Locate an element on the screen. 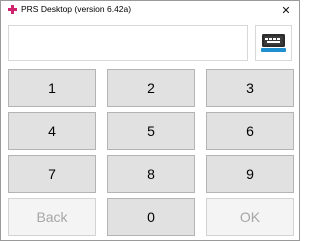 The width and height of the screenshot is (320, 241). key-0-button: 0 is located at coordinates (151, 217).